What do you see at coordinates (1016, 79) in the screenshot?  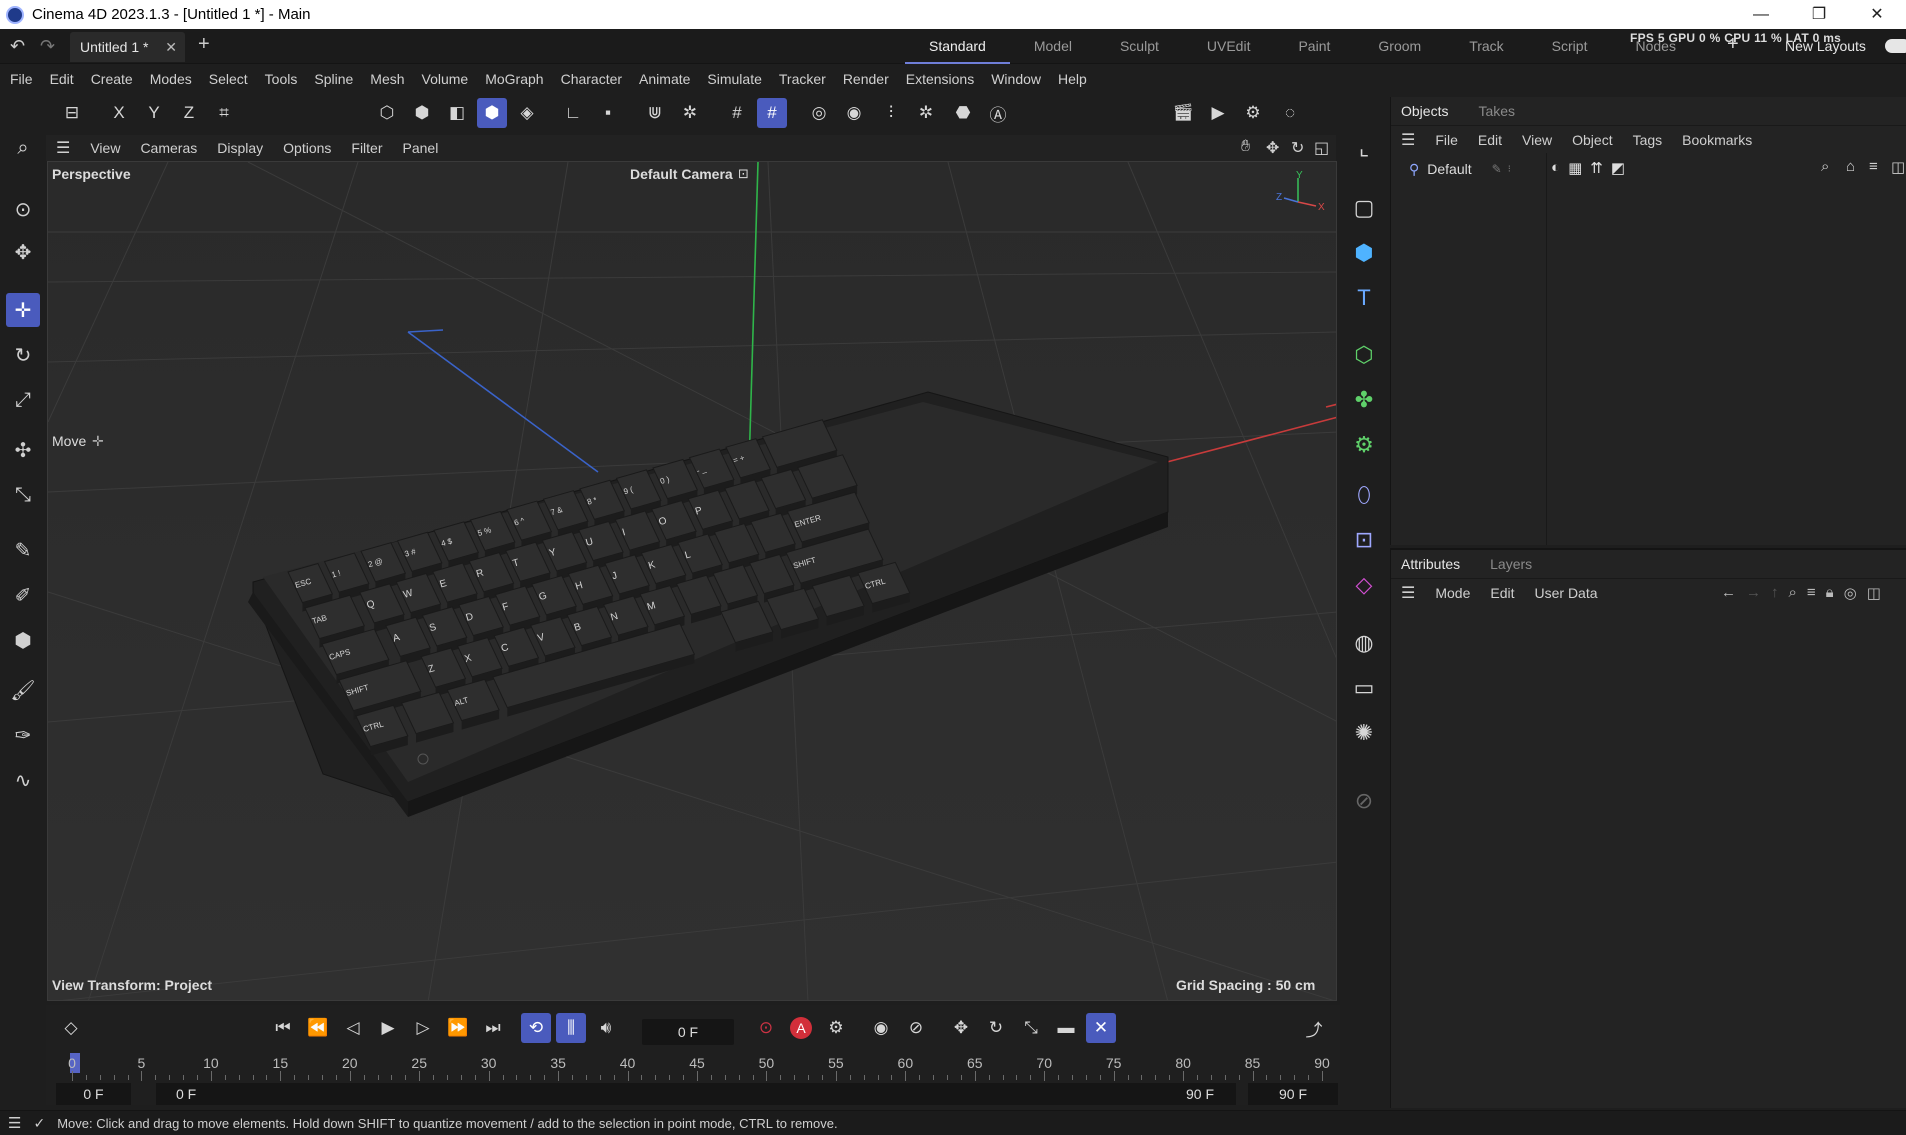 I see `menu-window: Window` at bounding box center [1016, 79].